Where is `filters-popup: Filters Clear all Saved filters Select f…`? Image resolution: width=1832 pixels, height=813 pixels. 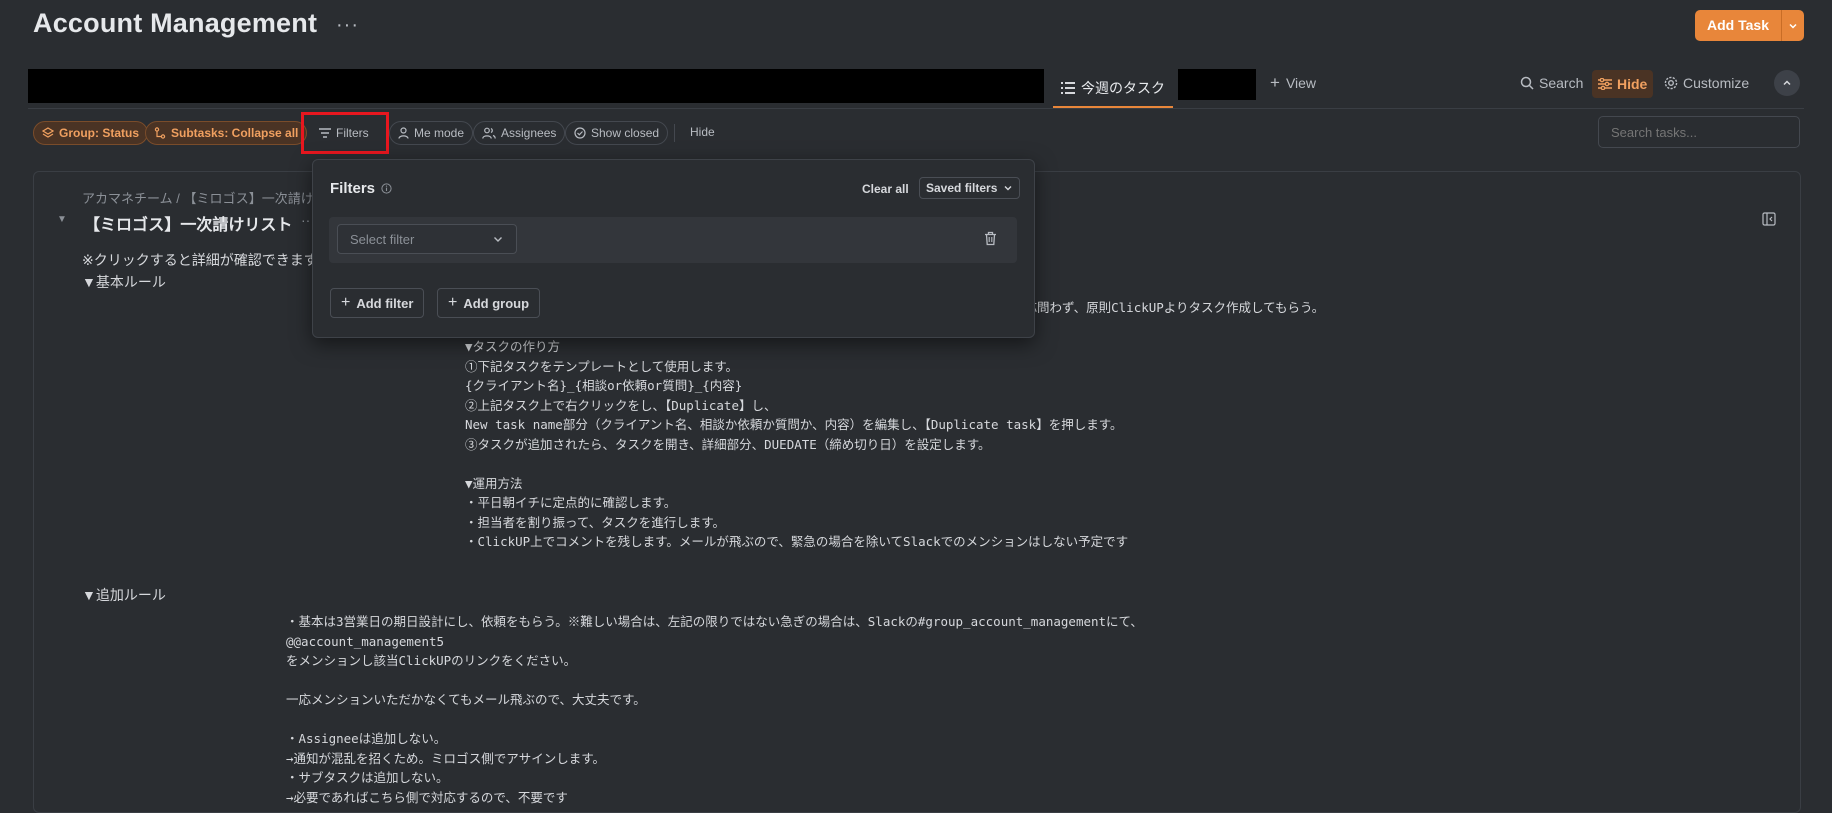
filters-popup: Filters Clear all Saved filters Select f… is located at coordinates (673, 248).